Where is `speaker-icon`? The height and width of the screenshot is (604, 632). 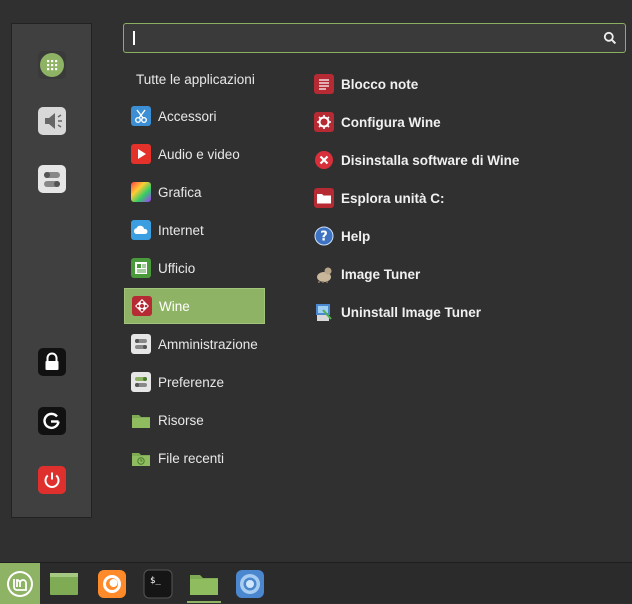
speaker-icon is located at coordinates (52, 121).